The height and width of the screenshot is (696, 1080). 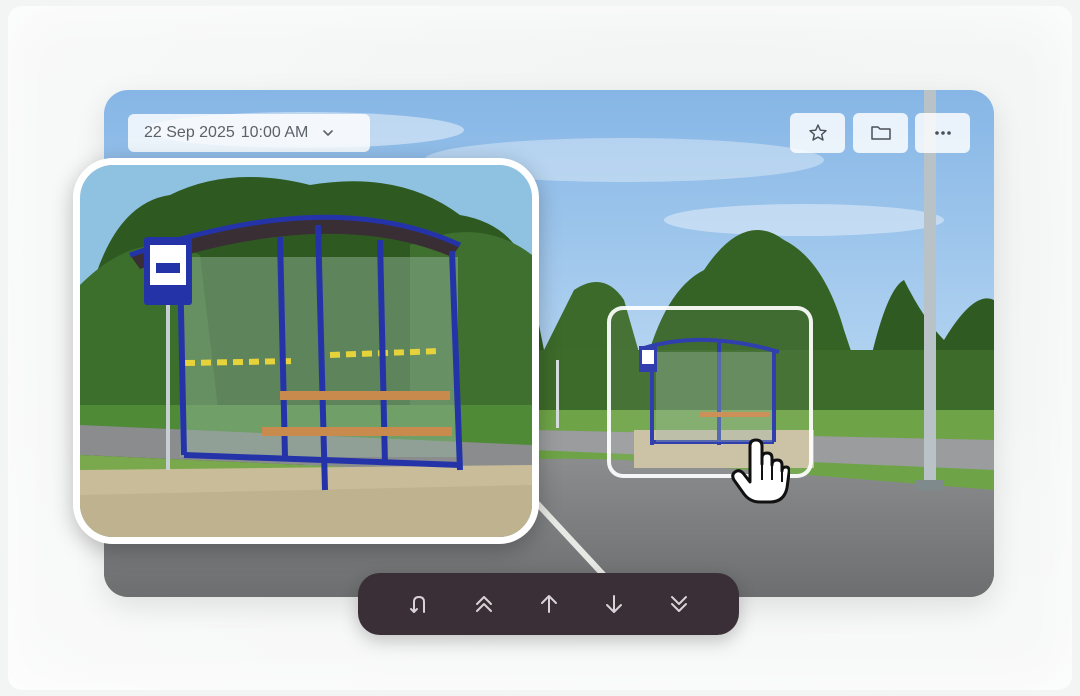 I want to click on folder-icon, so click(x=880, y=133).